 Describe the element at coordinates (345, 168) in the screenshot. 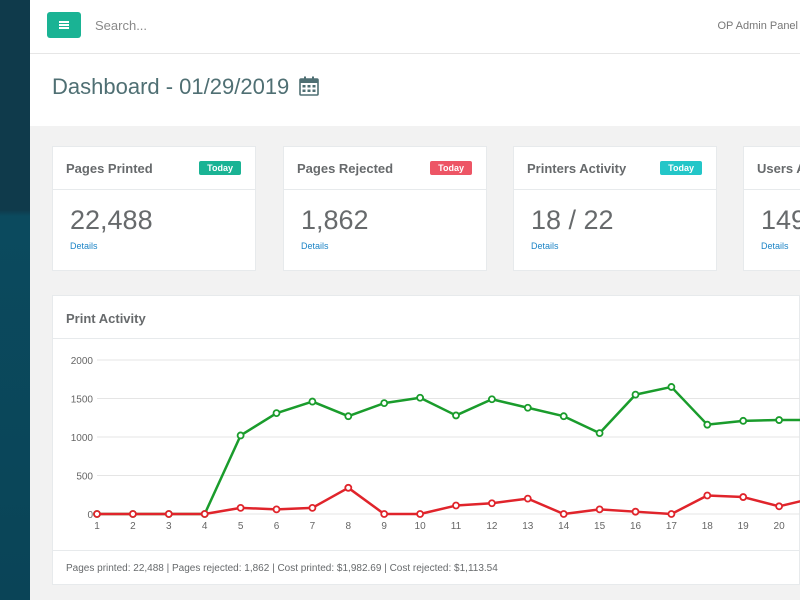

I see `card-title: Pages Rejected` at that location.